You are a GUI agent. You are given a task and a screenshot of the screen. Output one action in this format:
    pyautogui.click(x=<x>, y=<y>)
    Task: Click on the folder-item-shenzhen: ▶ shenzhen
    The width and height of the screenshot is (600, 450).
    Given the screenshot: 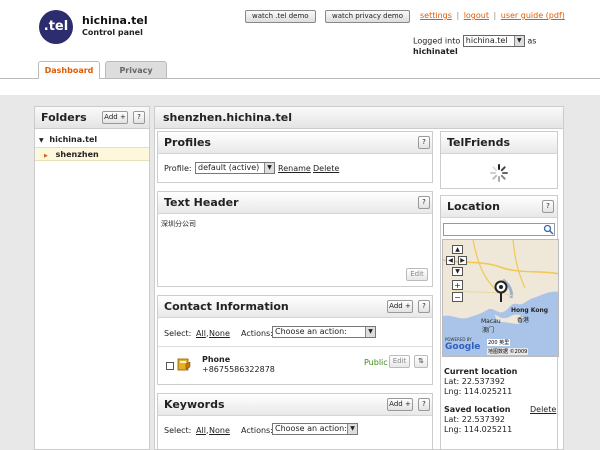 What is the action you would take?
    pyautogui.click(x=92, y=154)
    